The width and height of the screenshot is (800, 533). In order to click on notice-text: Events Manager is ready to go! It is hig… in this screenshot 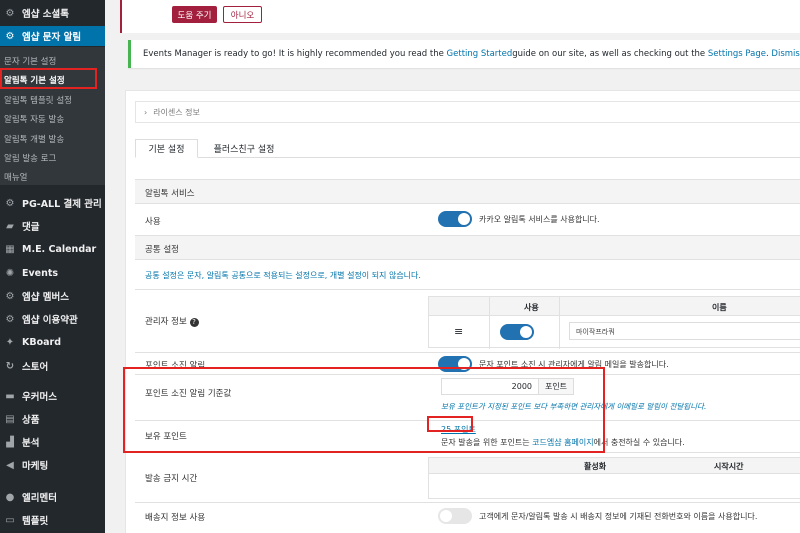, I will do `click(293, 54)`.